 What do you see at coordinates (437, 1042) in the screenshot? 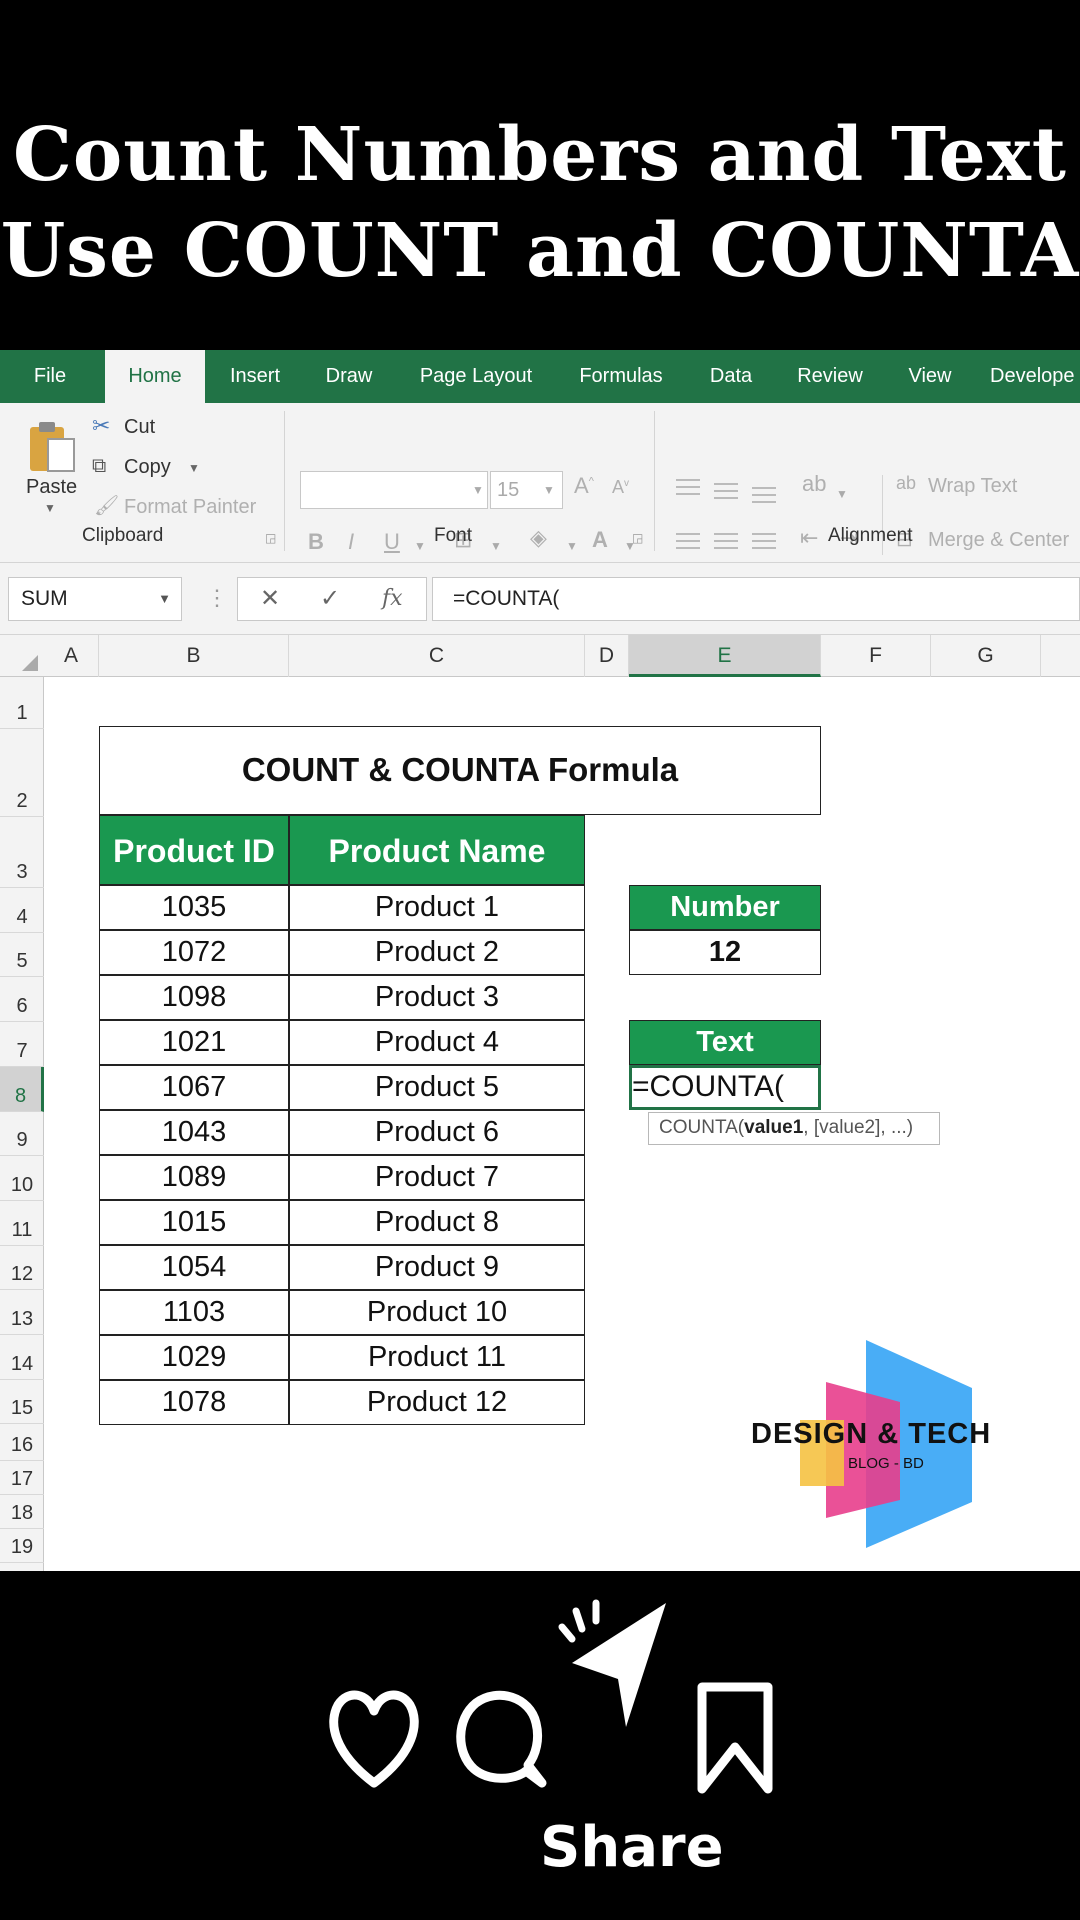
I see `product-name-cell: Product 4` at bounding box center [437, 1042].